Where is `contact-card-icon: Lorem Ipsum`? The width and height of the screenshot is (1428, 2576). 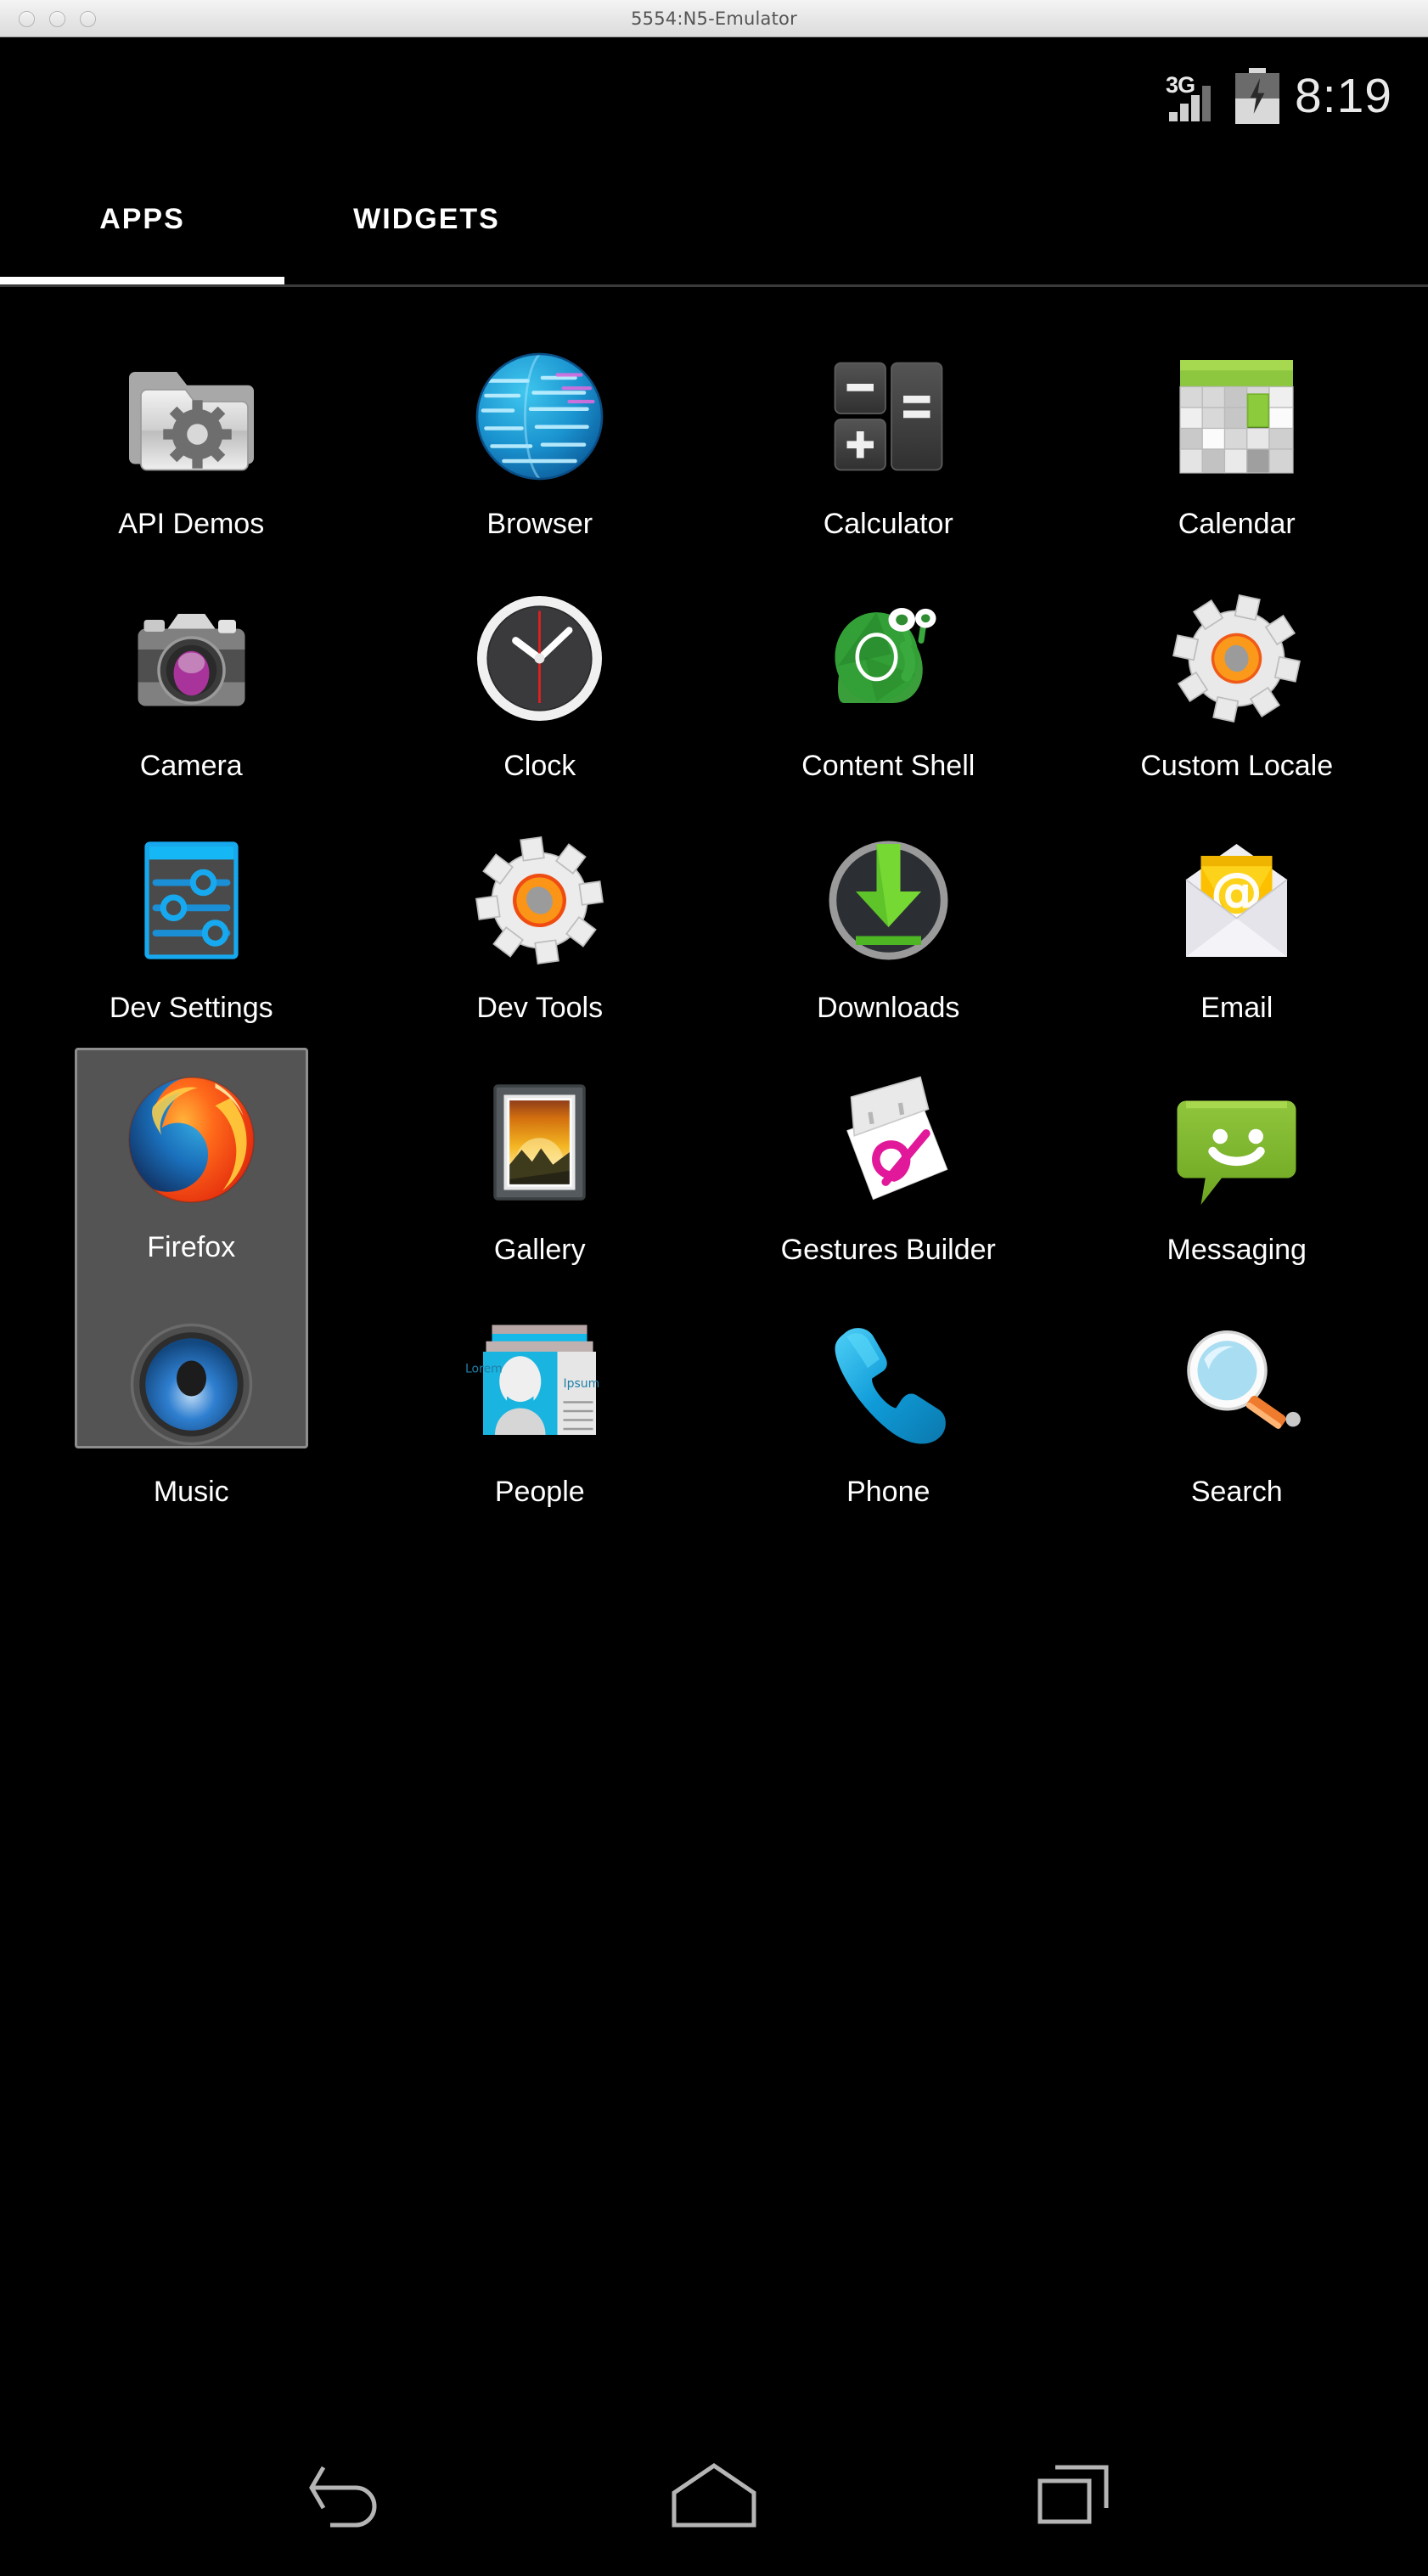
contact-card-icon: Lorem Ipsum is located at coordinates (539, 1384).